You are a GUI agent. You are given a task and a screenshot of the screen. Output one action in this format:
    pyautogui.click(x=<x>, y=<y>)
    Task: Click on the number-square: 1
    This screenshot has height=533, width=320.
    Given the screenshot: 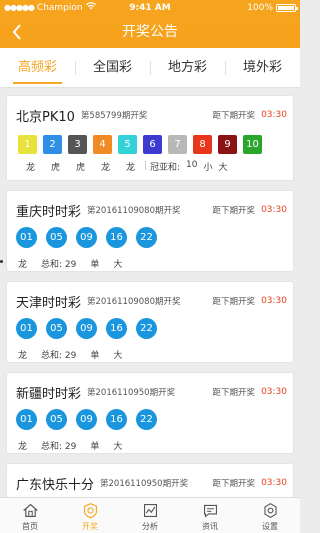 What is the action you would take?
    pyautogui.click(x=27, y=144)
    